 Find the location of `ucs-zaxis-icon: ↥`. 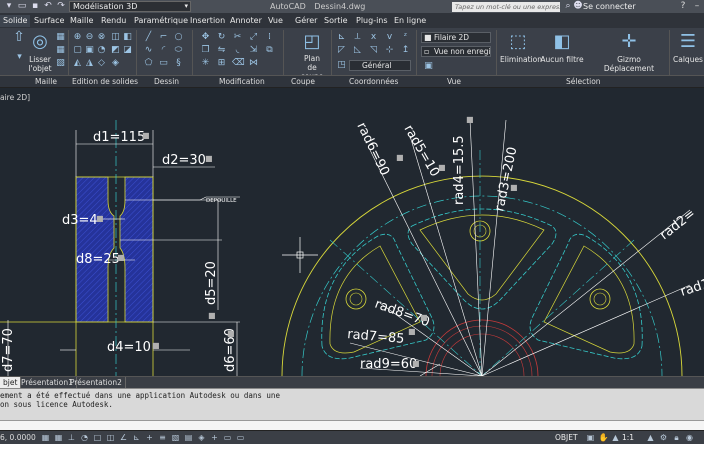

ucs-zaxis-icon: ↥ is located at coordinates (405, 50).